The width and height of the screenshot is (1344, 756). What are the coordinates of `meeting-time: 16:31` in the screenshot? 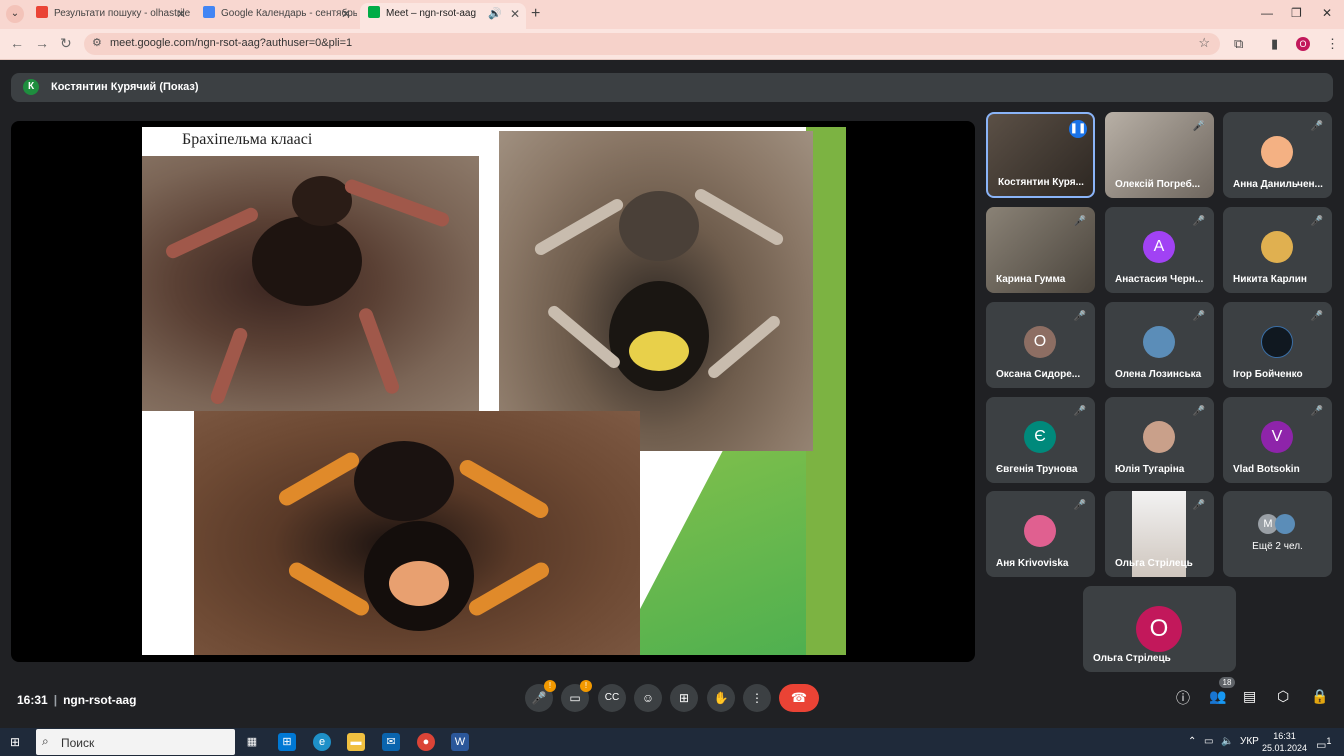 It's located at (32, 700).